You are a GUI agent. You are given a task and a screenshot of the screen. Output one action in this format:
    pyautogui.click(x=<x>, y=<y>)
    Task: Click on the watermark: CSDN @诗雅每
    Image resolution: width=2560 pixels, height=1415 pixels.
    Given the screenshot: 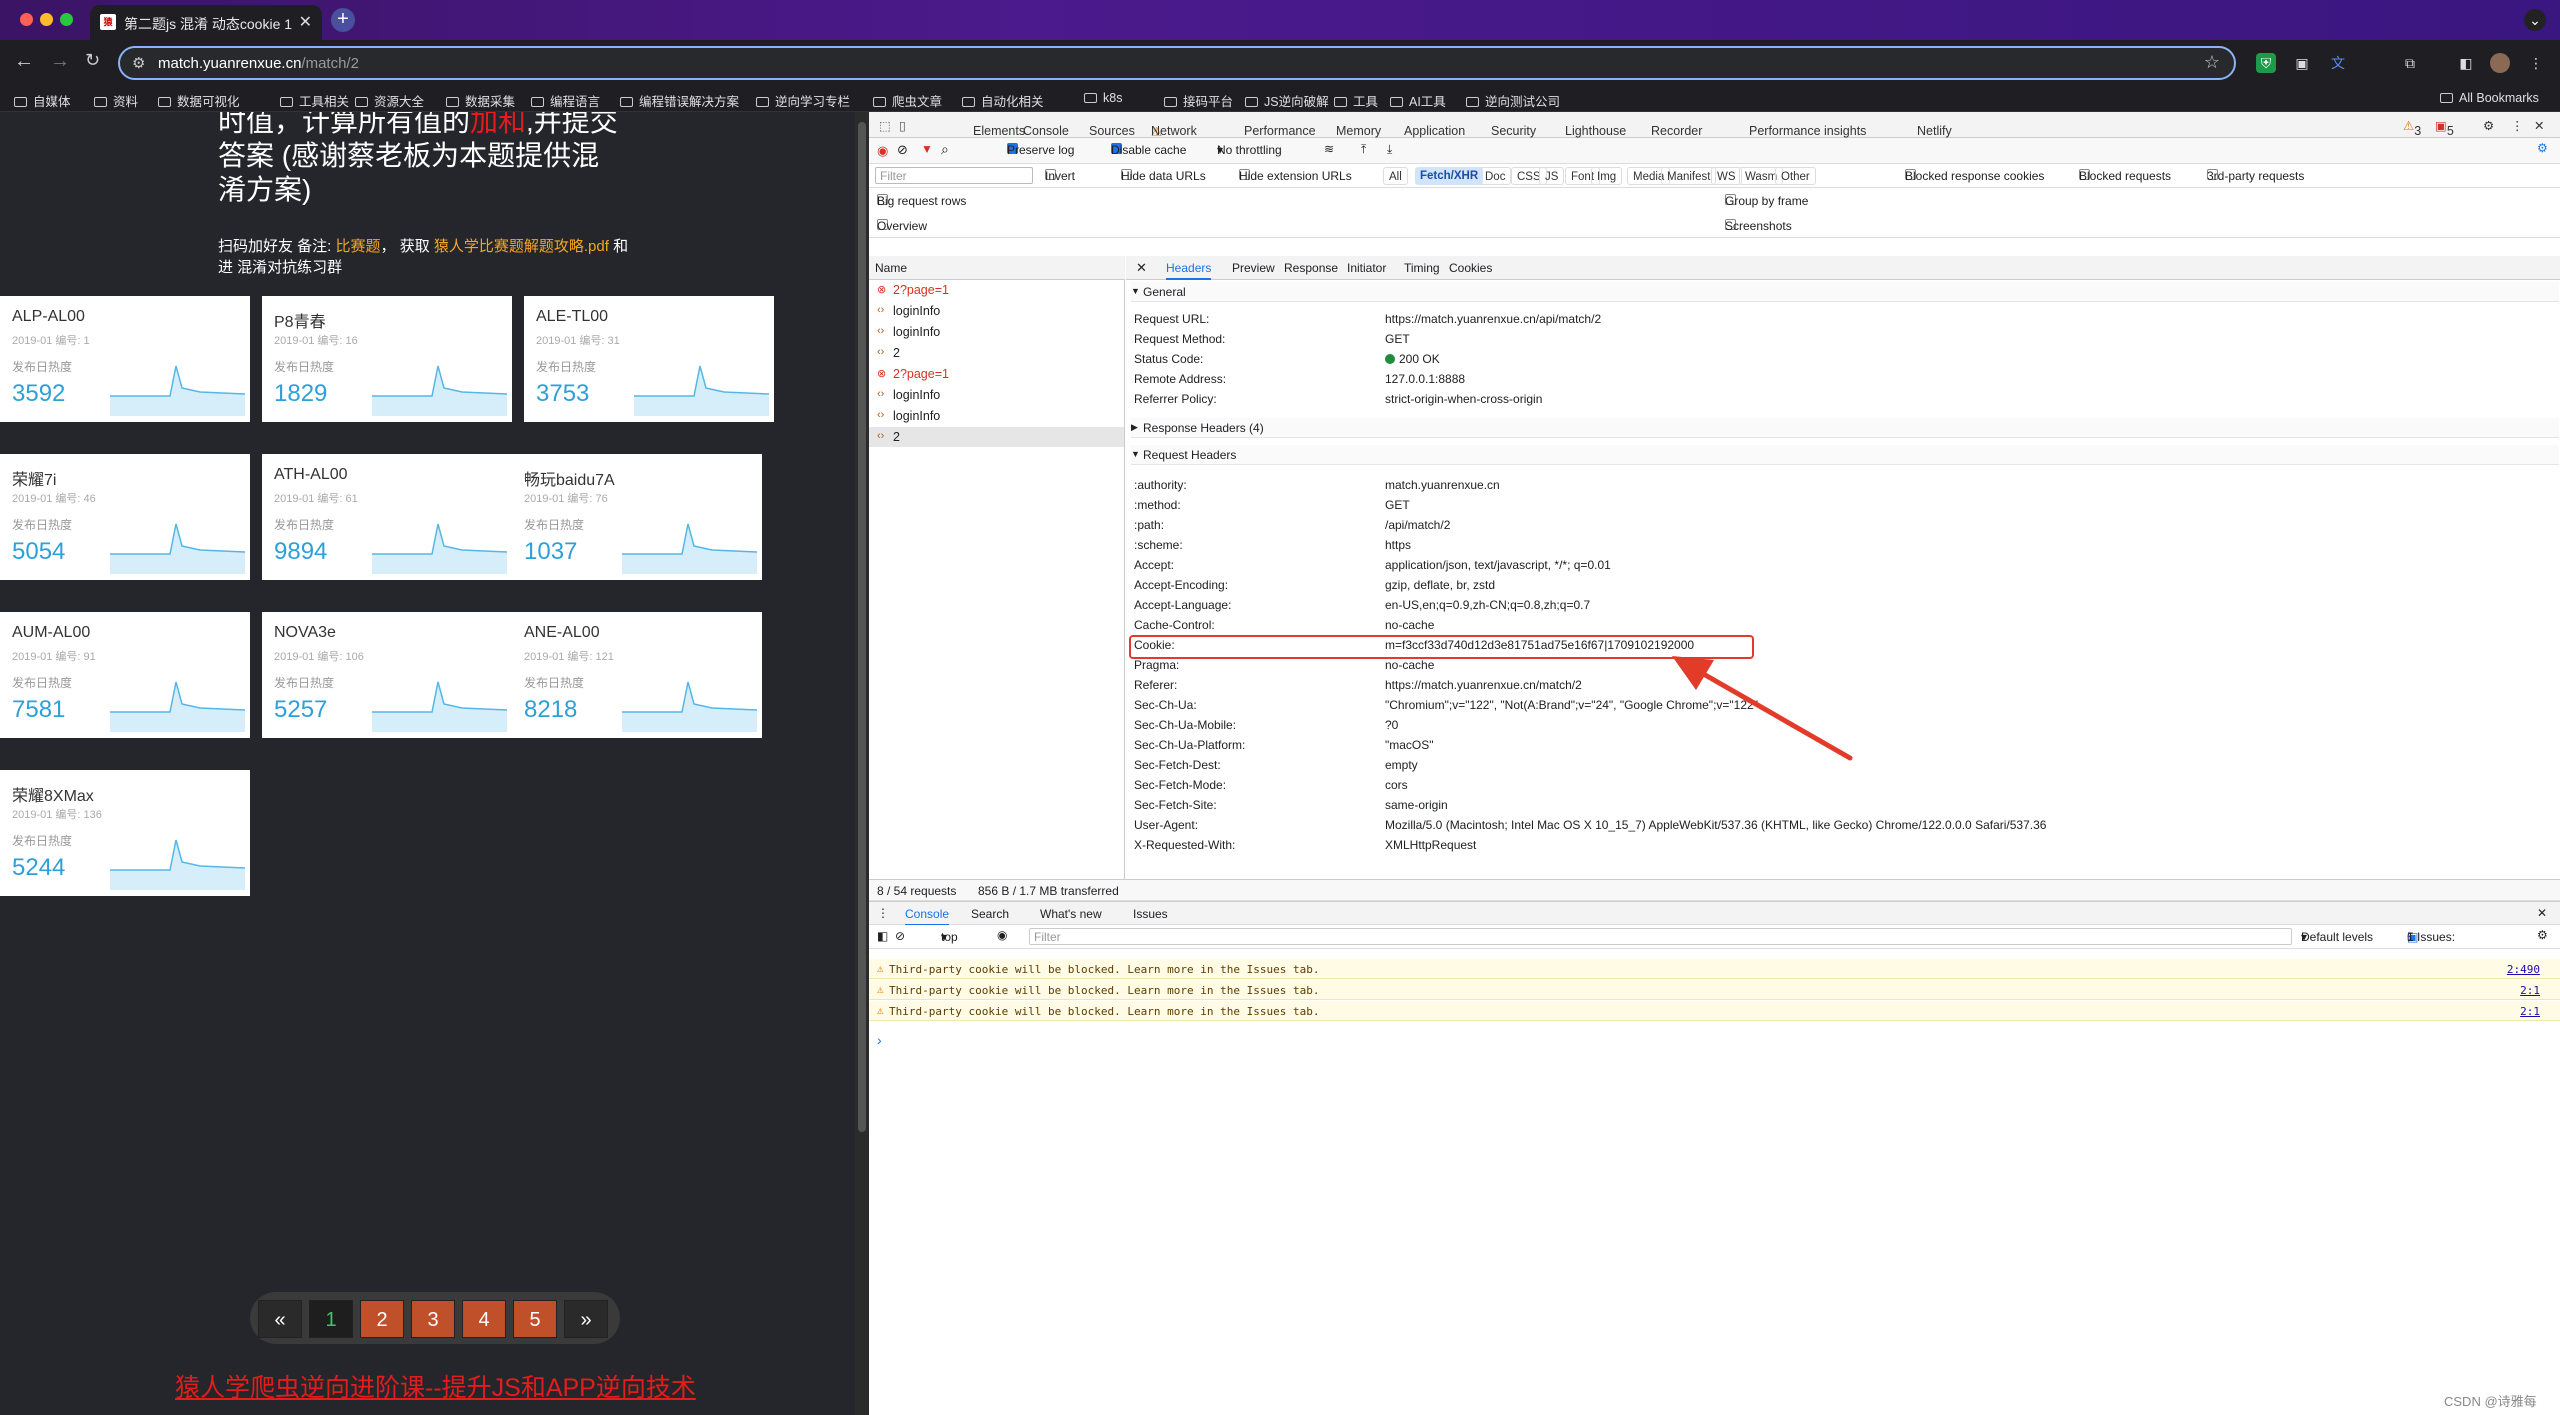 What is the action you would take?
    pyautogui.click(x=2490, y=1401)
    